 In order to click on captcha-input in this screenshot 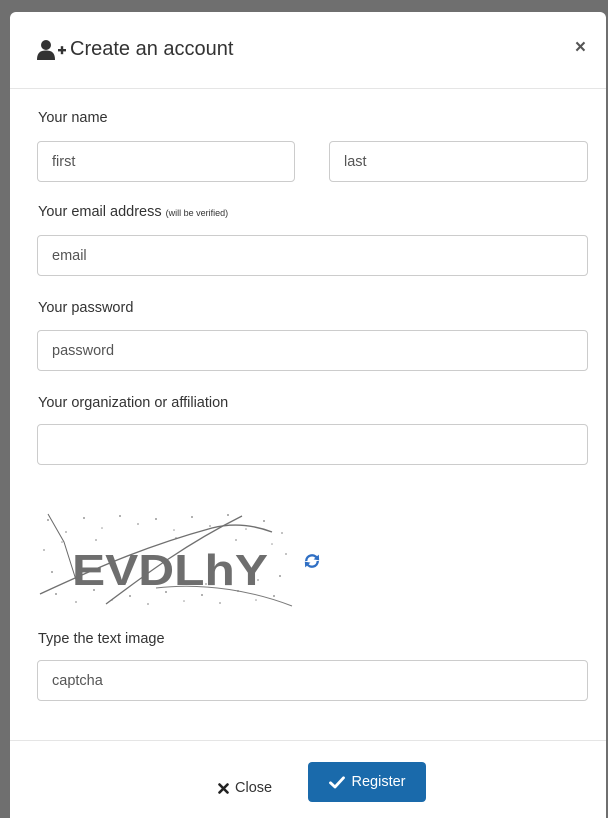, I will do `click(312, 680)`.